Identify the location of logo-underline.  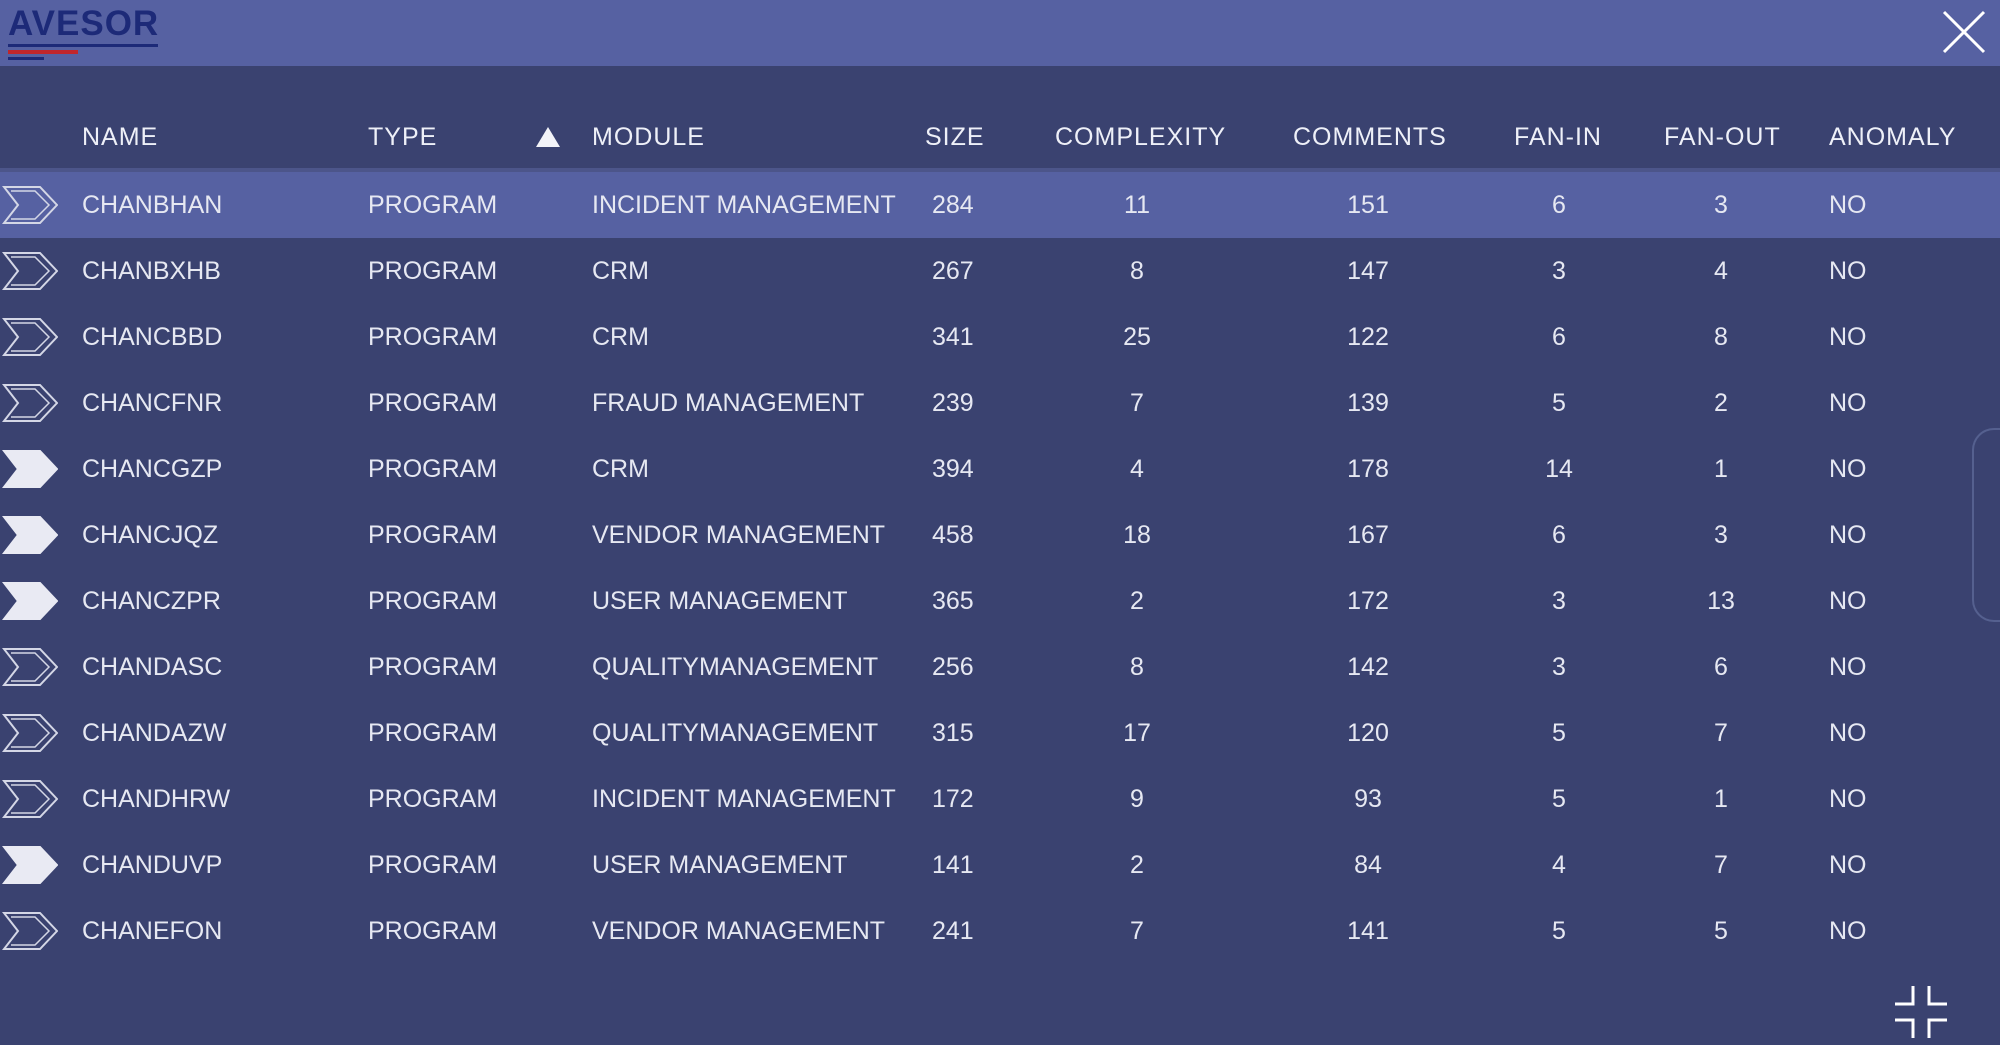
(83, 45).